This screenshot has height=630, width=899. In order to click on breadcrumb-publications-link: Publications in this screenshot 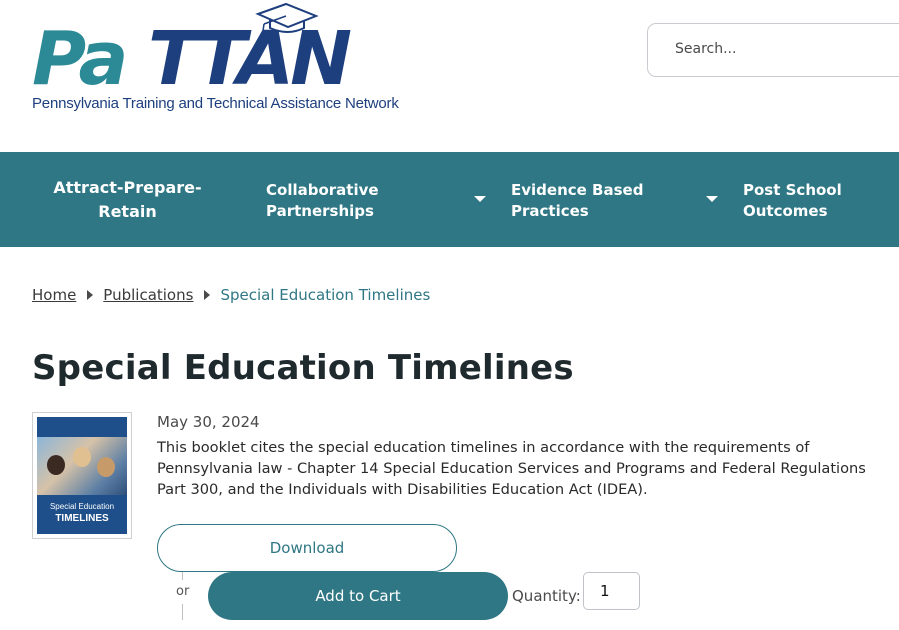, I will do `click(148, 295)`.